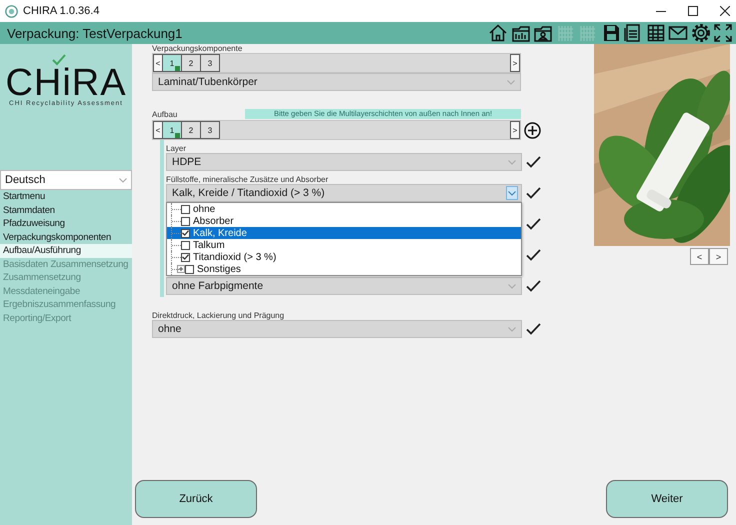  Describe the element at coordinates (344, 193) in the screenshot. I see `dropdown: Kalk, Kreide / Titandioxid (> 3 %)` at that location.